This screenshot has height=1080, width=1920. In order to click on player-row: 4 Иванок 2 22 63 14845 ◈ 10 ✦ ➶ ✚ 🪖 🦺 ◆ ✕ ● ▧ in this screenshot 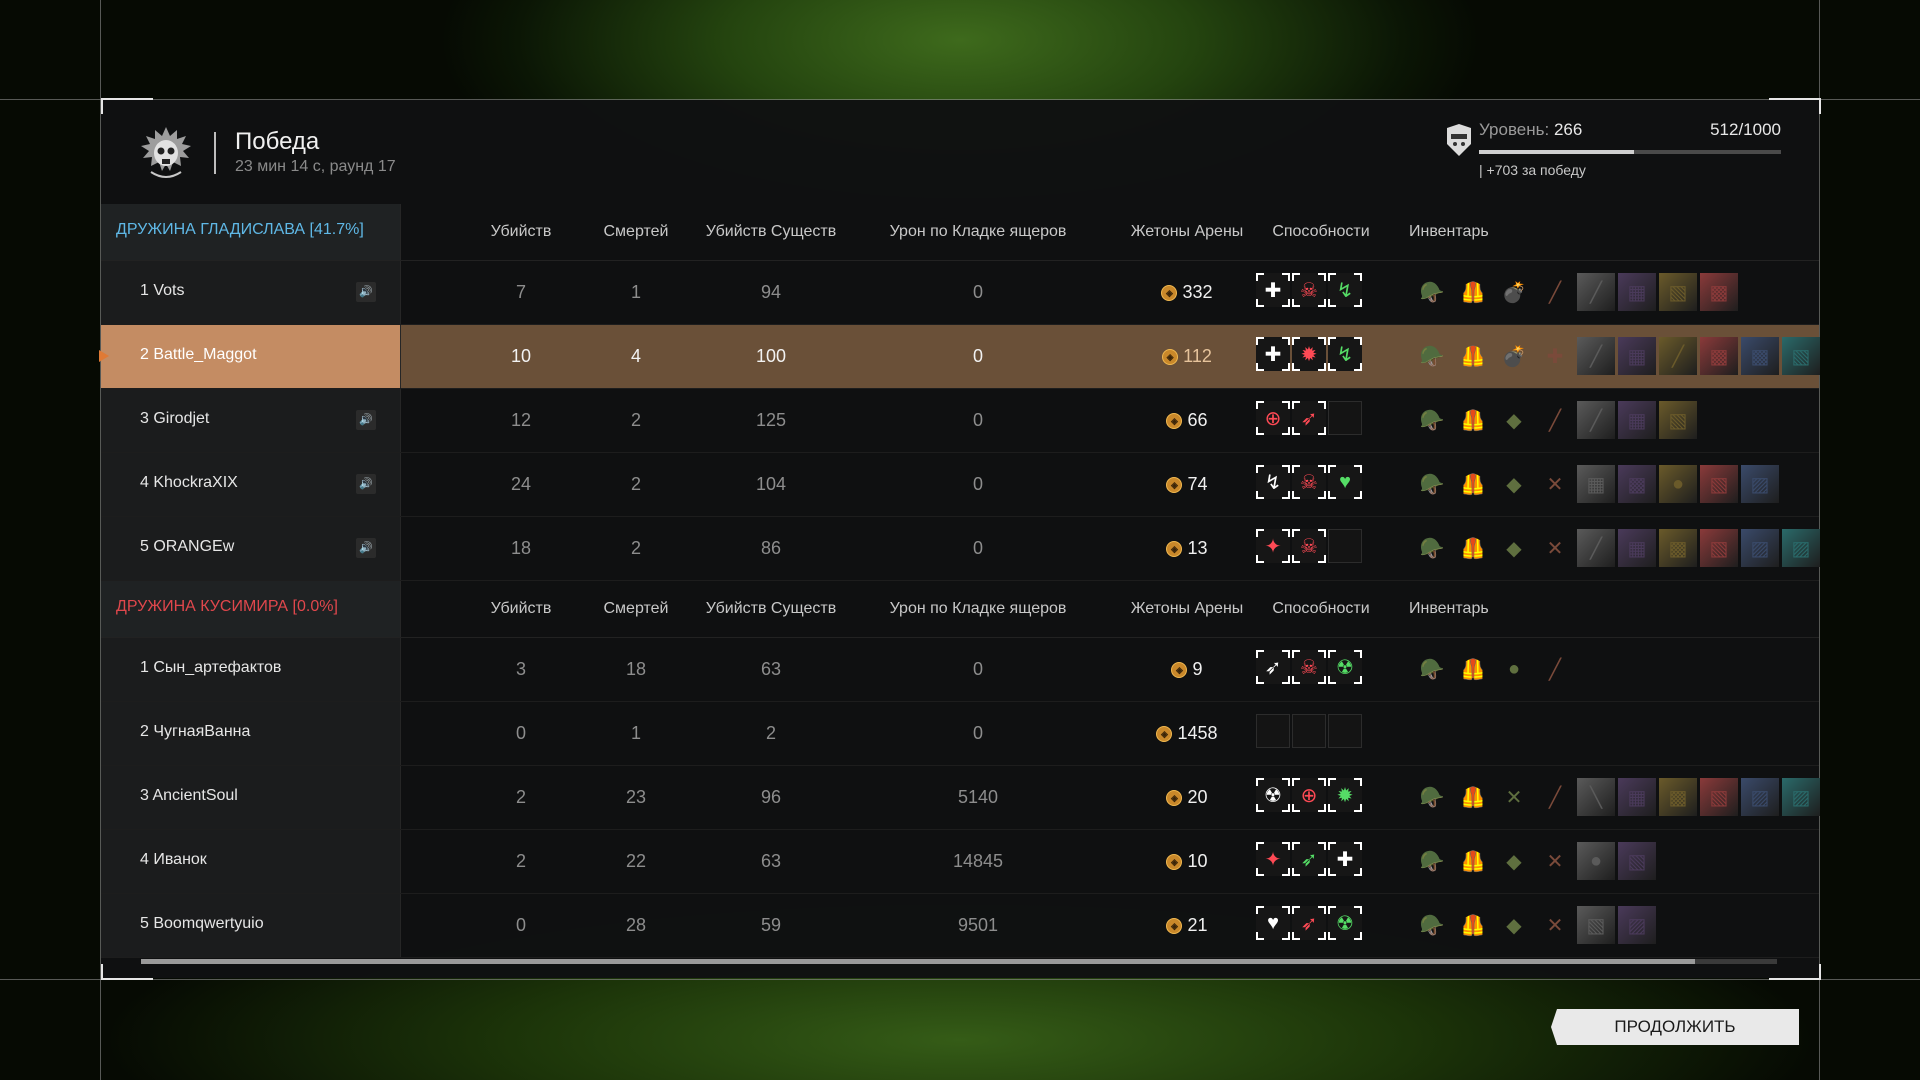, I will do `click(960, 862)`.